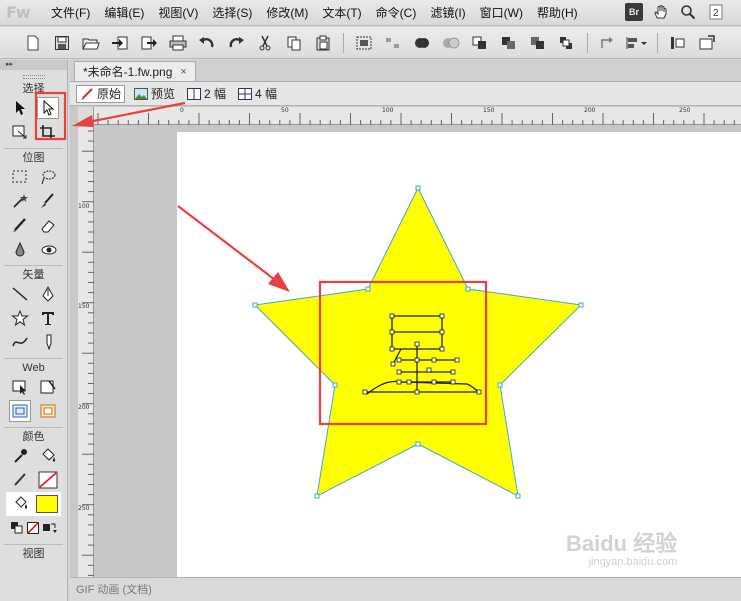  Describe the element at coordinates (33, 368) in the screenshot. I see `section-web-label: Web` at that location.